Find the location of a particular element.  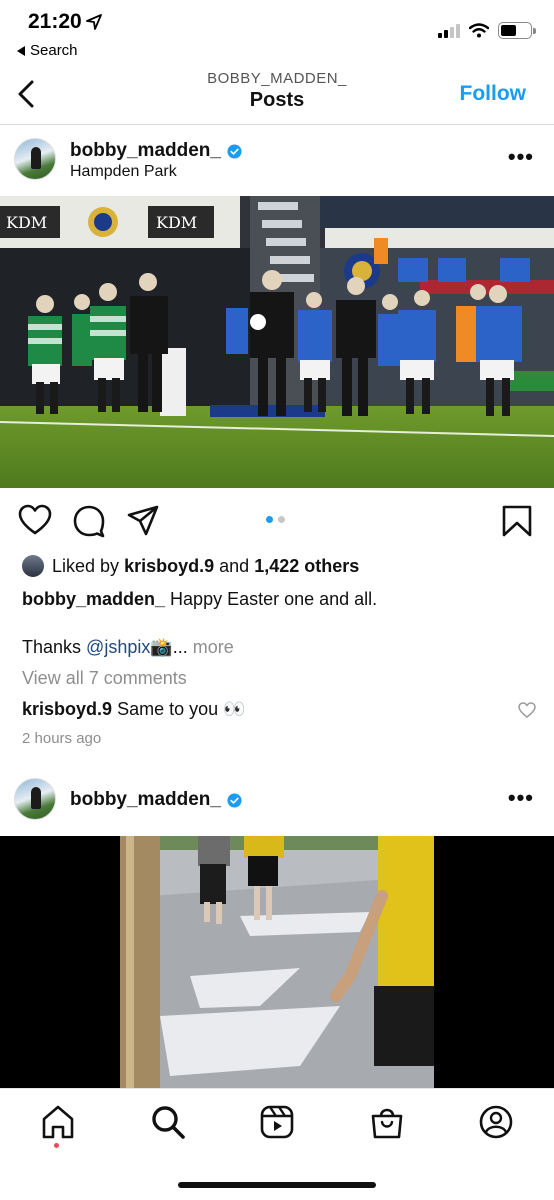

profile-icon is located at coordinates (496, 1122).